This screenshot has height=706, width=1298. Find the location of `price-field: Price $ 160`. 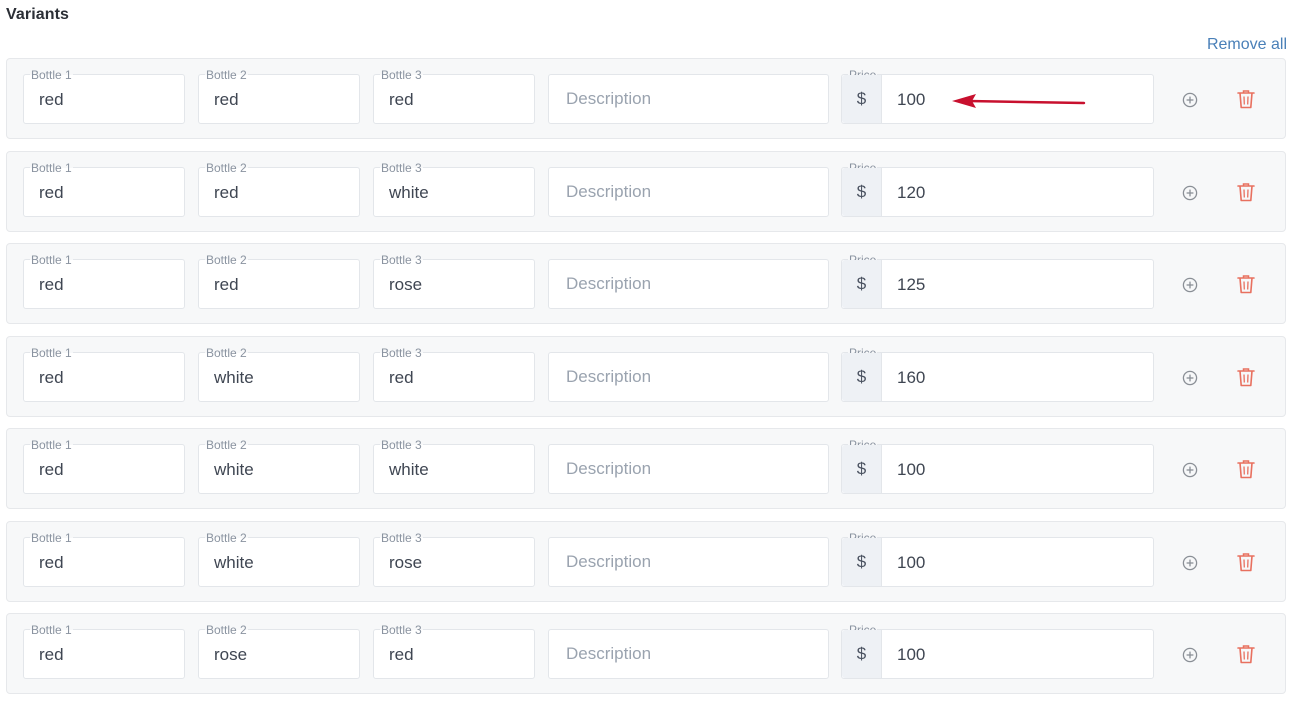

price-field: Price $ 160 is located at coordinates (997, 373).